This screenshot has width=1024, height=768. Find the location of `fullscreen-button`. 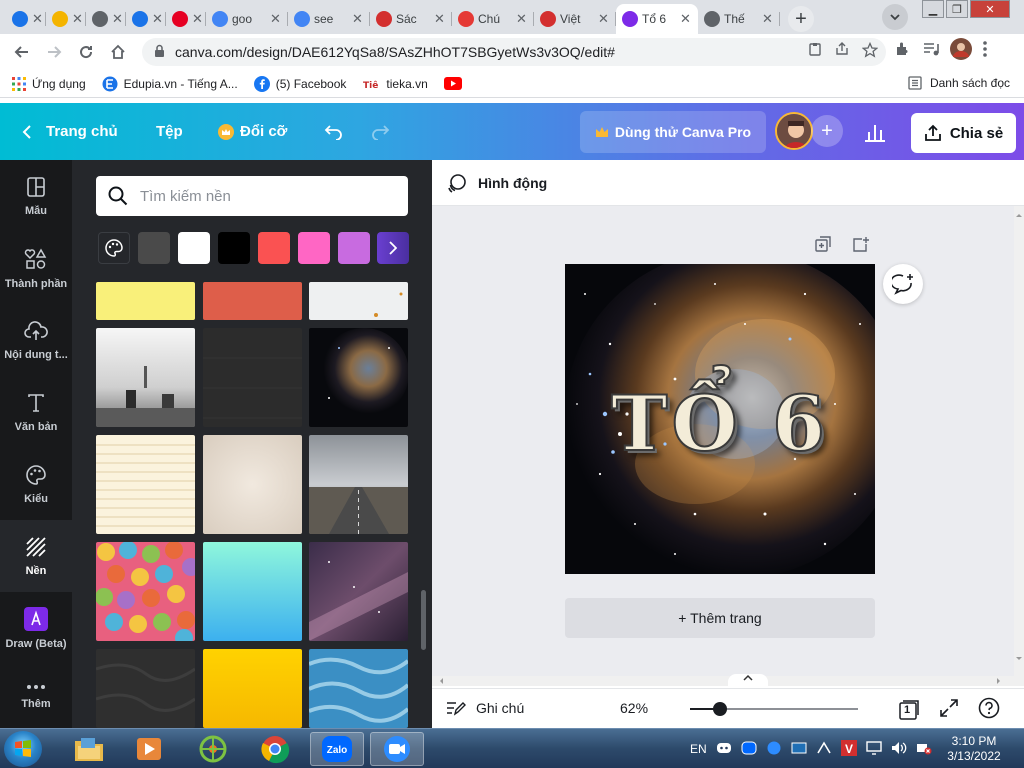

fullscreen-button is located at coordinates (949, 709).